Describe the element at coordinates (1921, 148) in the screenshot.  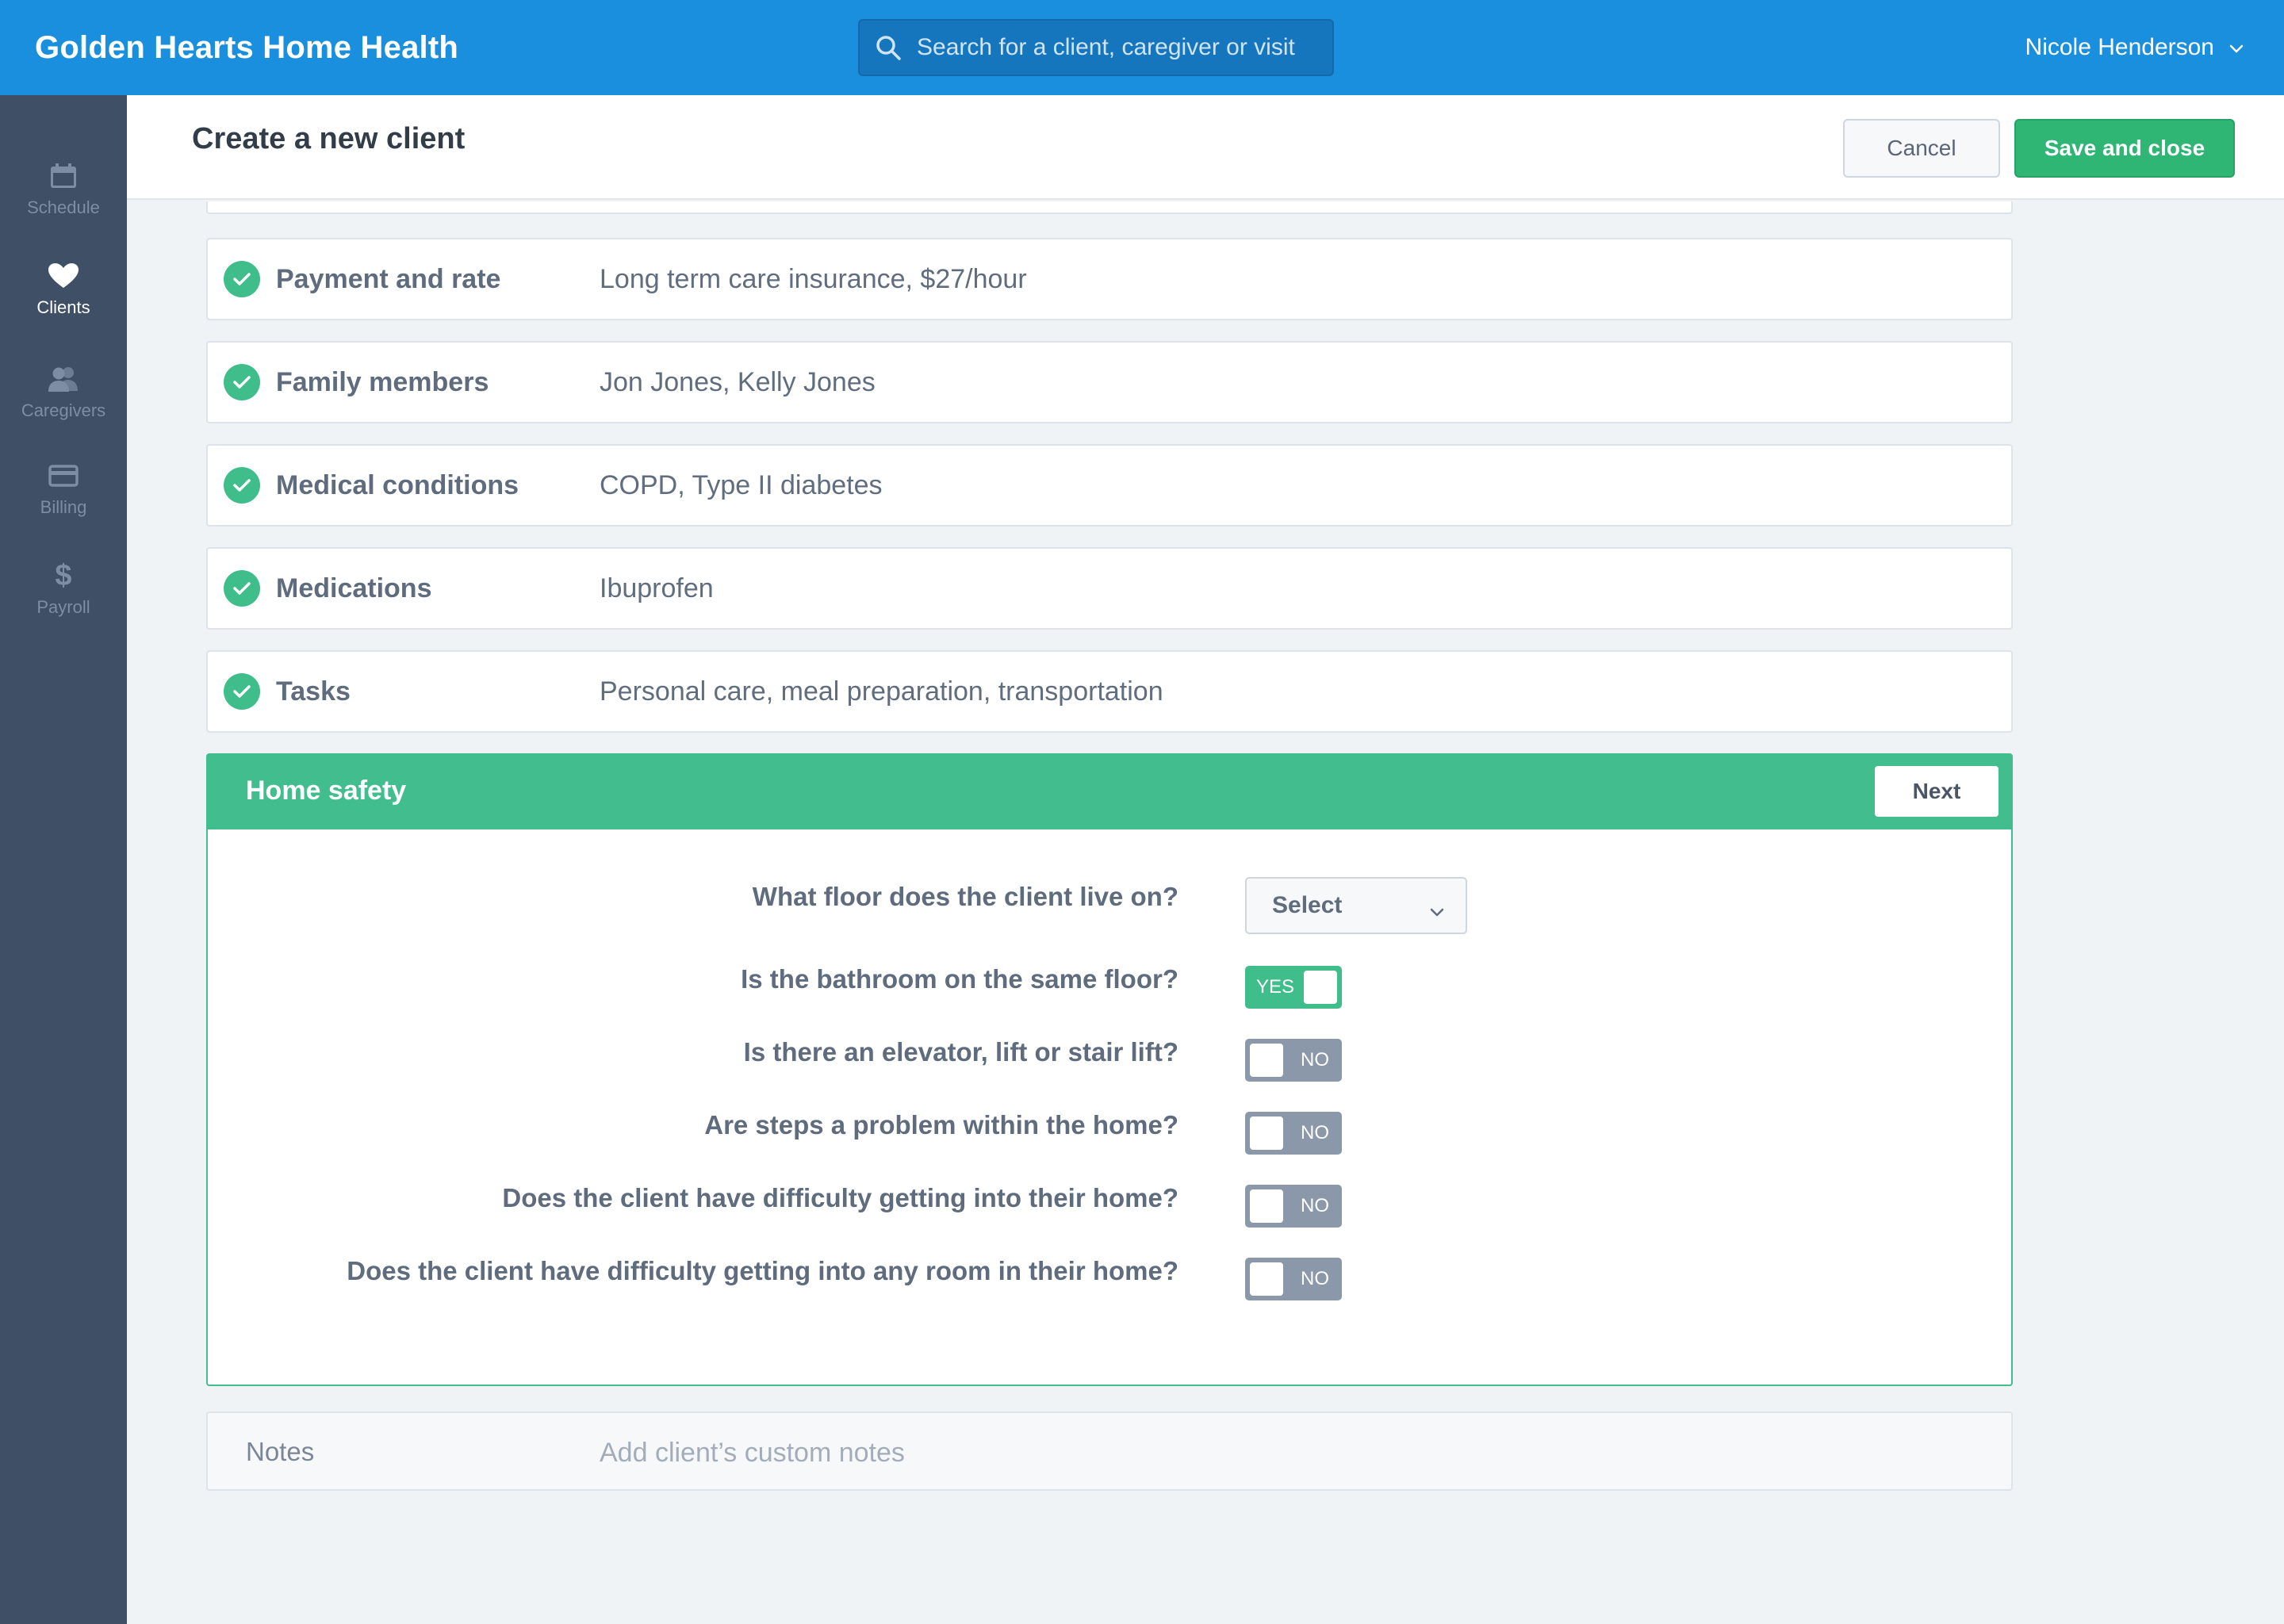
I see `cancel-button: Cancel` at that location.